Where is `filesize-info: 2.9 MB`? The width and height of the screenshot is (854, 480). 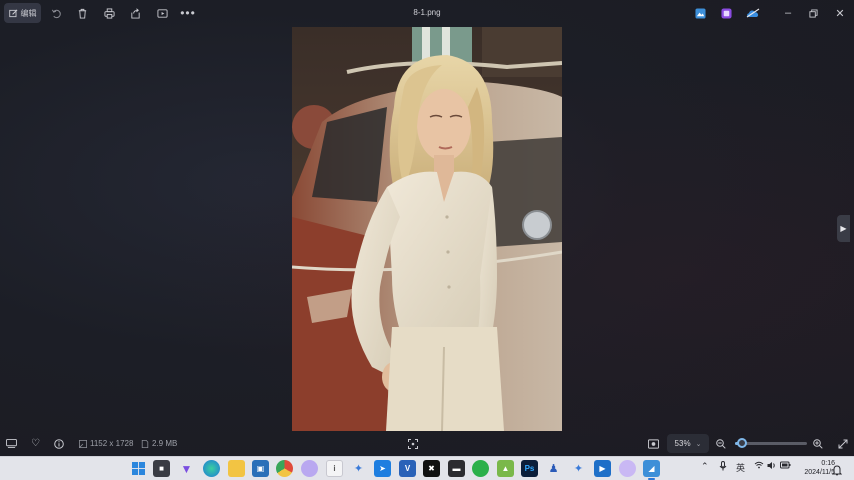
filesize-info: 2.9 MB is located at coordinates (159, 443).